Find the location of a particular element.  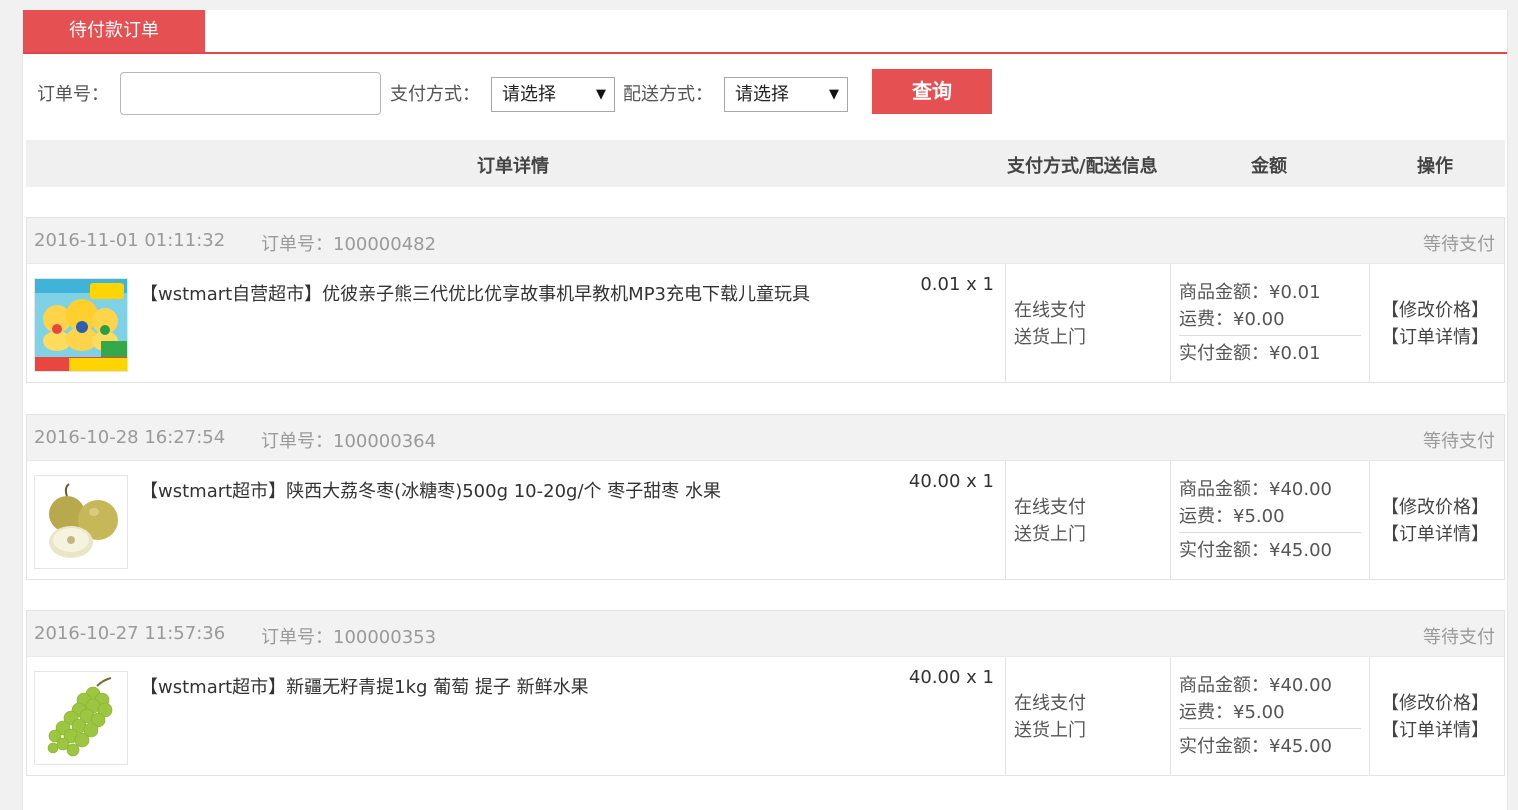

order-time: 2016-10-27 11:57:36 is located at coordinates (130, 633).